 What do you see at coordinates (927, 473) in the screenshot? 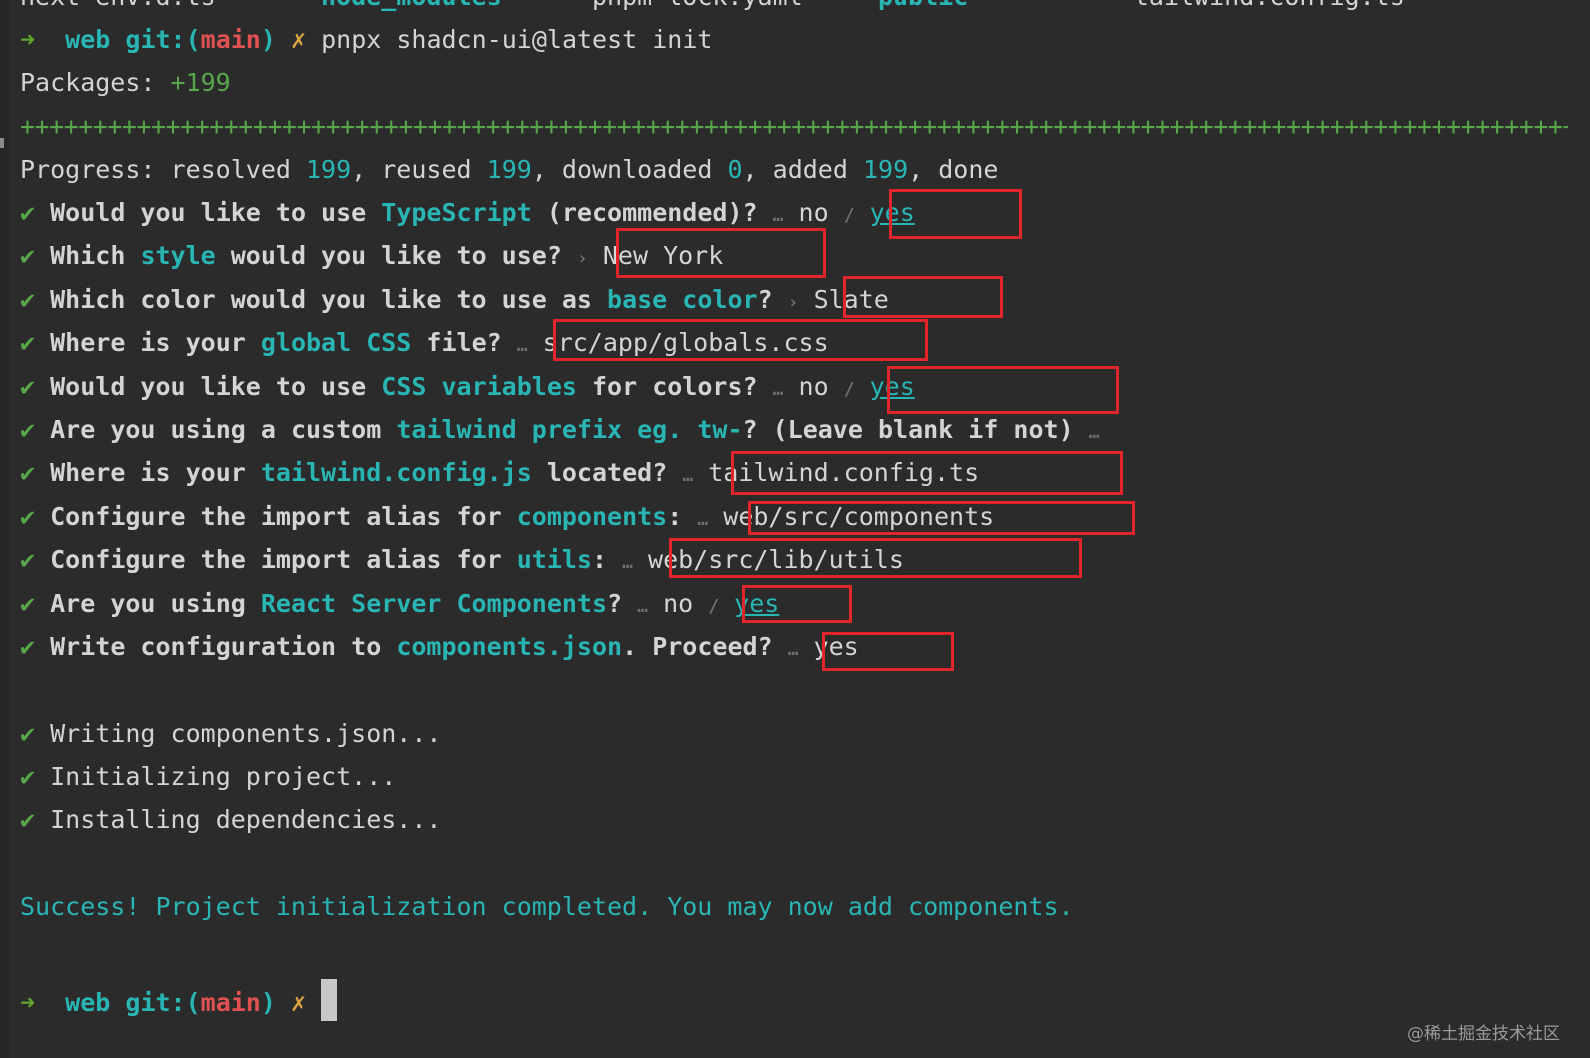
I see `highlight-box-tailwind-config` at bounding box center [927, 473].